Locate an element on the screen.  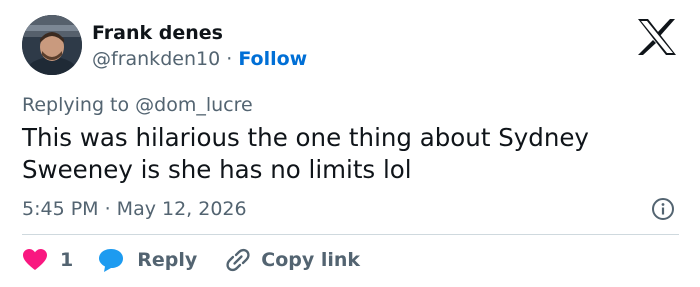
reply-button: Reply is located at coordinates (161, 260).